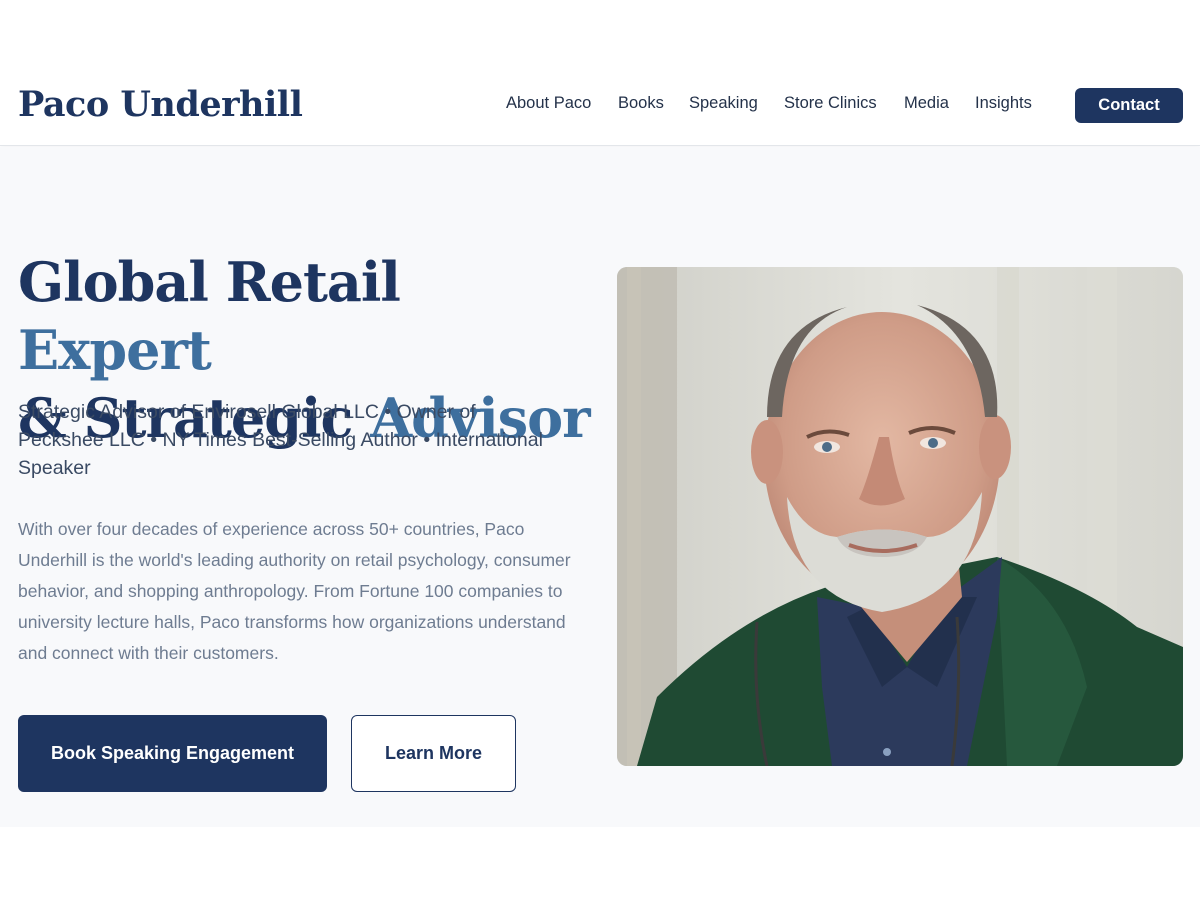 Image resolution: width=1200 pixels, height=900 pixels. What do you see at coordinates (1129, 105) in the screenshot?
I see `contact-button: Contact` at bounding box center [1129, 105].